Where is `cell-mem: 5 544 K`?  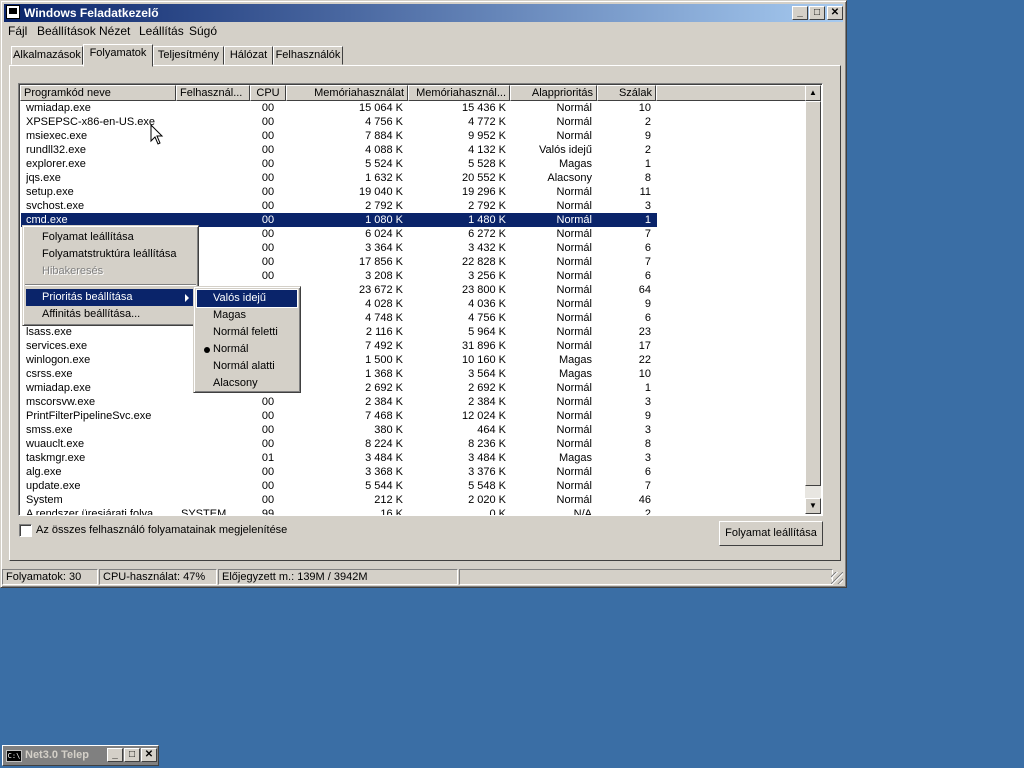 cell-mem: 5 544 K is located at coordinates (384, 486).